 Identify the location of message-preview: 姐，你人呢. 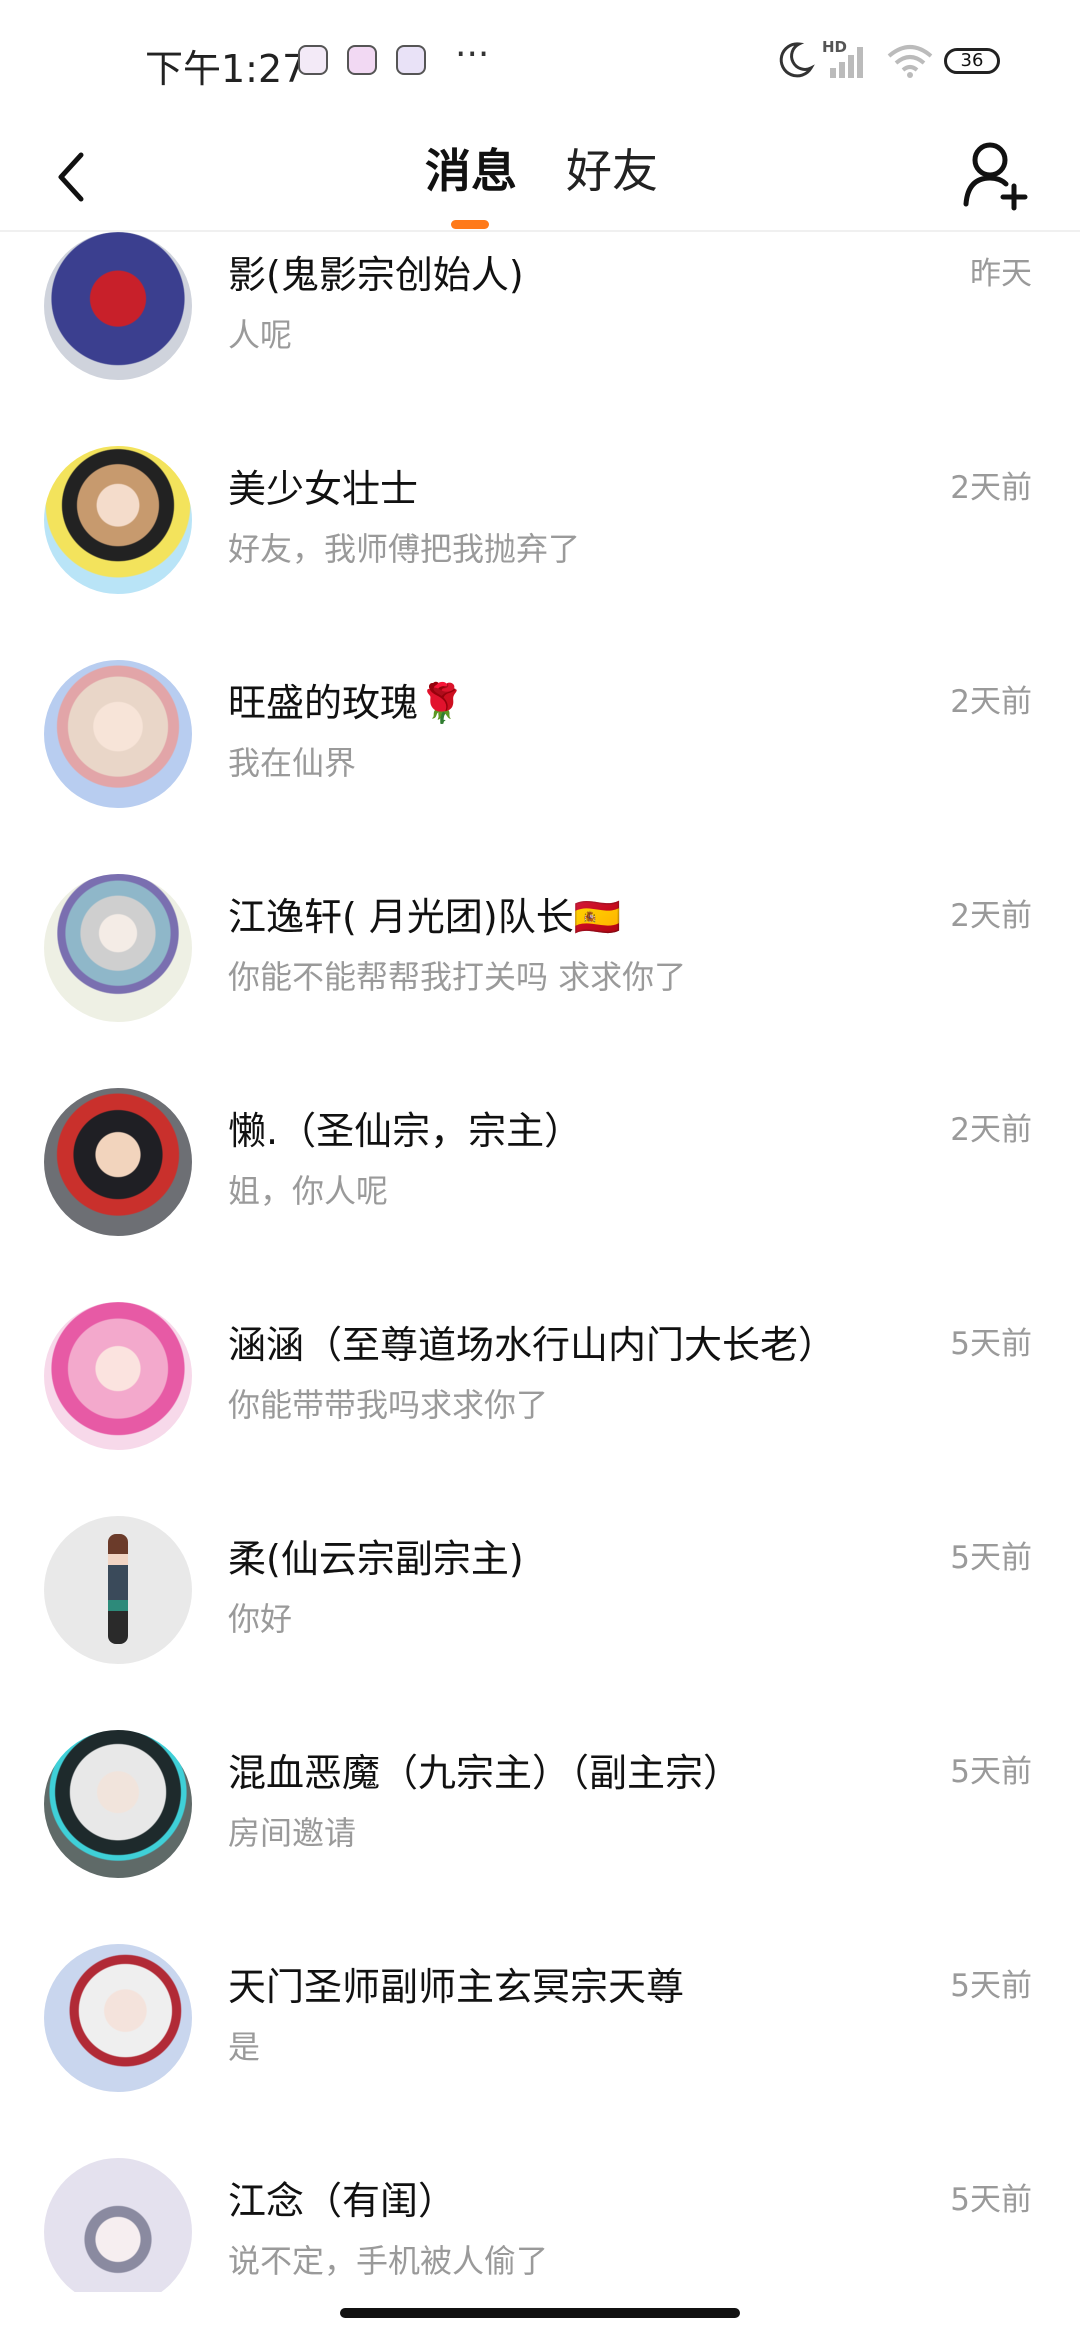
(308, 1191).